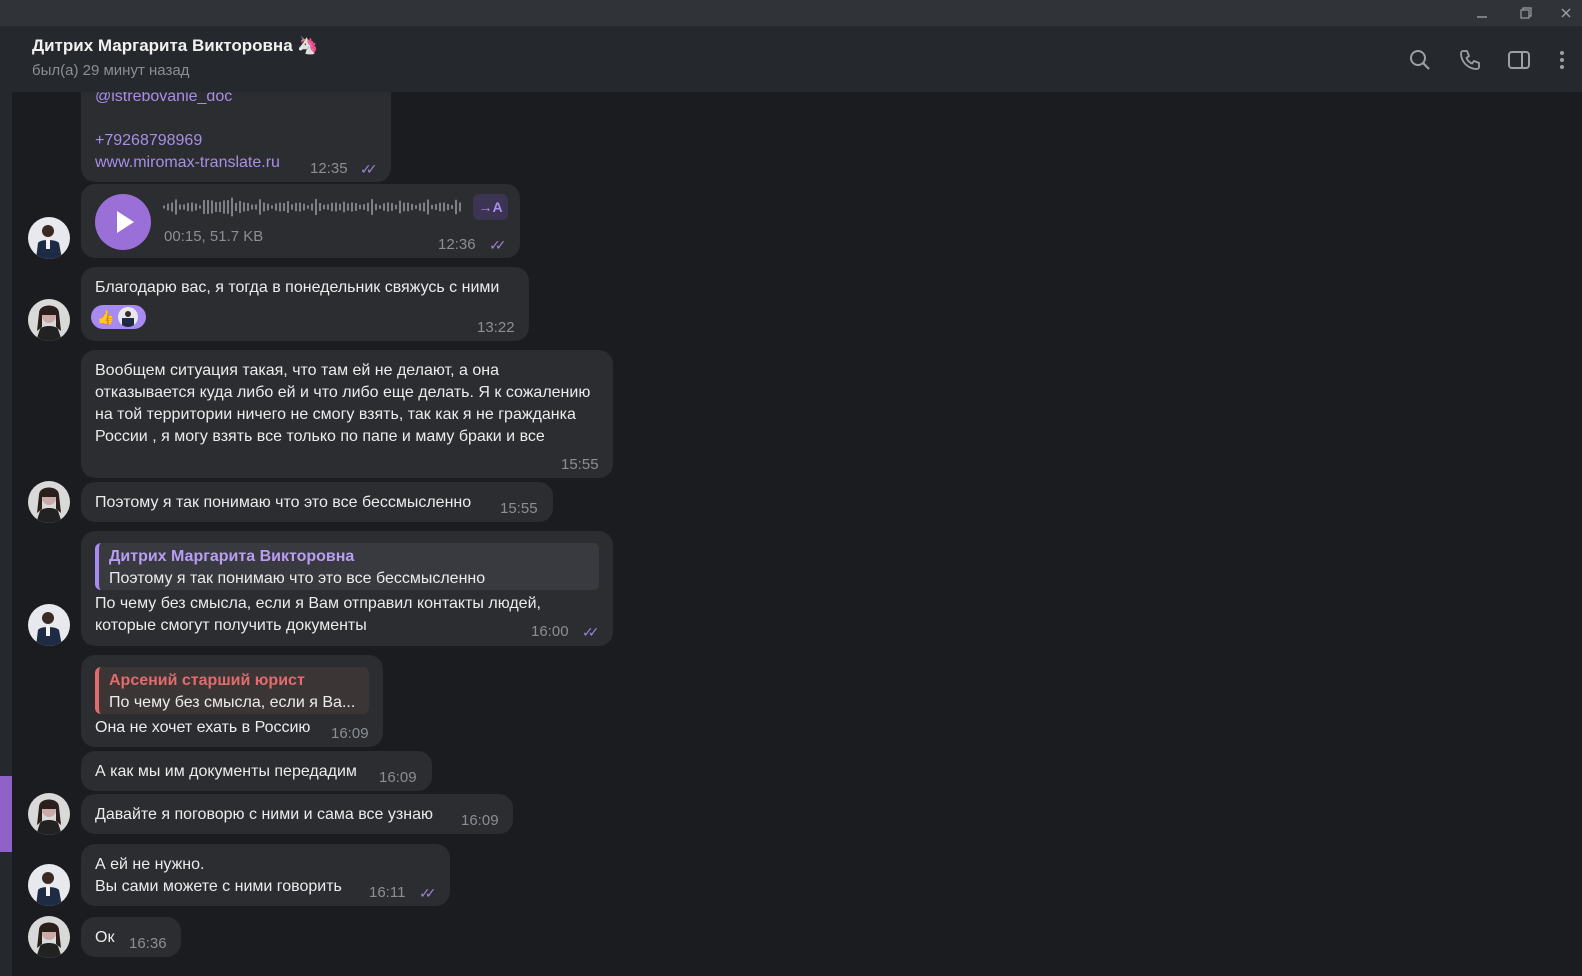  Describe the element at coordinates (125, 222) in the screenshot. I see `play-icon` at that location.